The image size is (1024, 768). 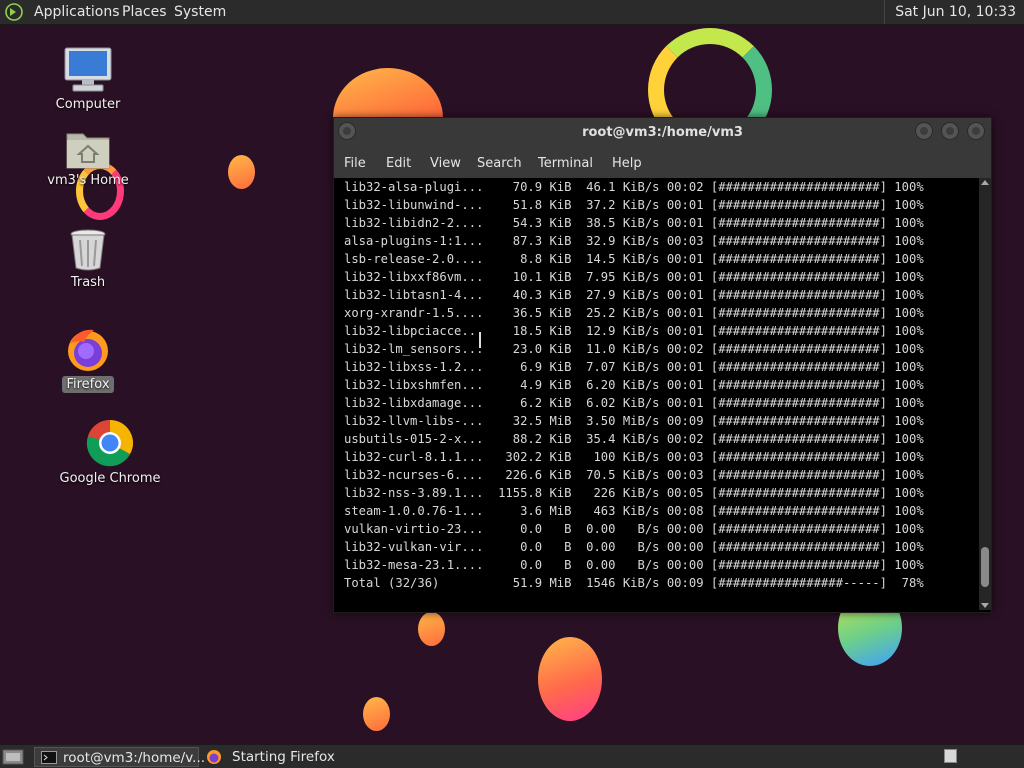 I want to click on desktop-icon-google-chrome: Google Chrome, so click(x=110, y=452).